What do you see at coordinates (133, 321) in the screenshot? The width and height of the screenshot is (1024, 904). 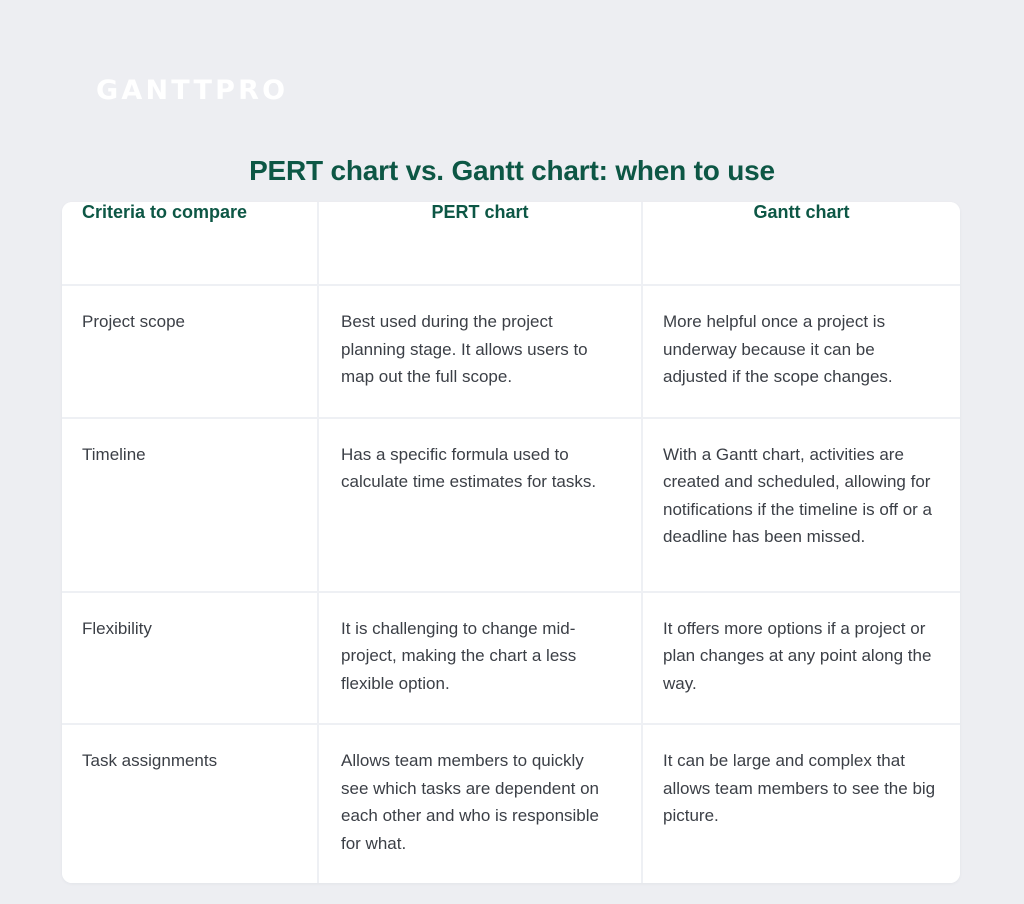 I see `cell-criteria-text: Project scope` at bounding box center [133, 321].